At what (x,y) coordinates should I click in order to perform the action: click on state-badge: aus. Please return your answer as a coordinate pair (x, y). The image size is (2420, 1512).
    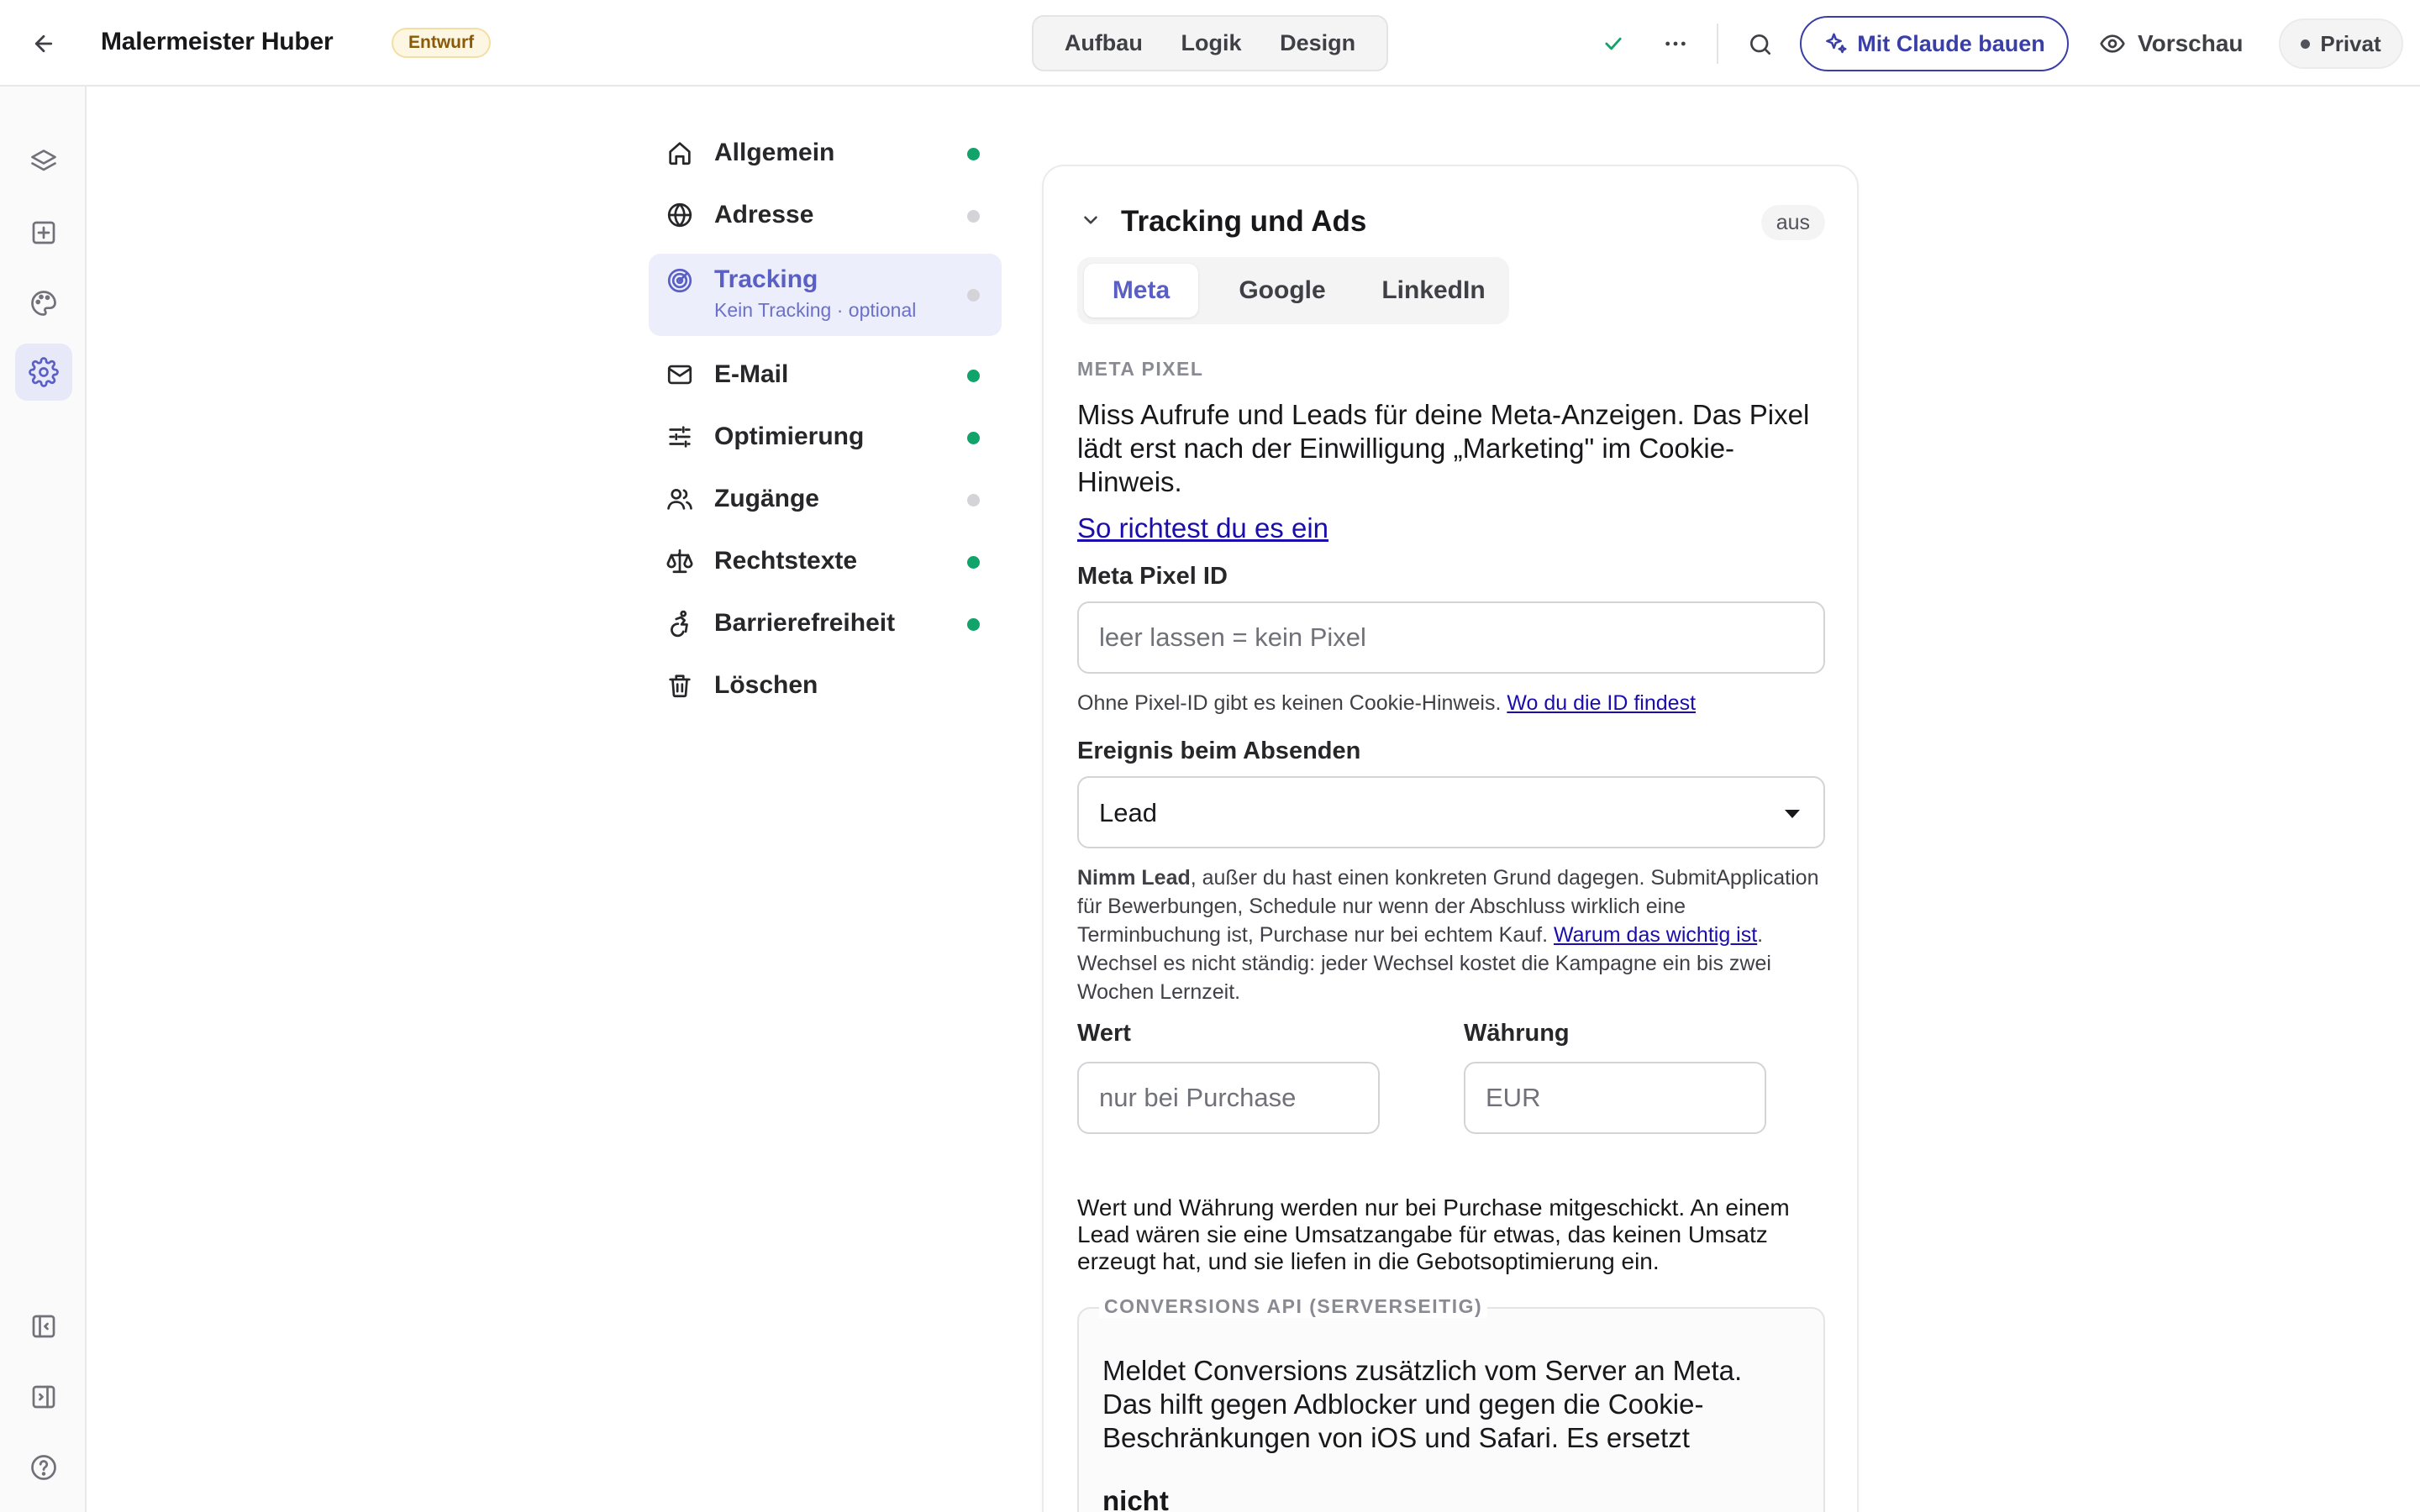
    Looking at the image, I should click on (1793, 222).